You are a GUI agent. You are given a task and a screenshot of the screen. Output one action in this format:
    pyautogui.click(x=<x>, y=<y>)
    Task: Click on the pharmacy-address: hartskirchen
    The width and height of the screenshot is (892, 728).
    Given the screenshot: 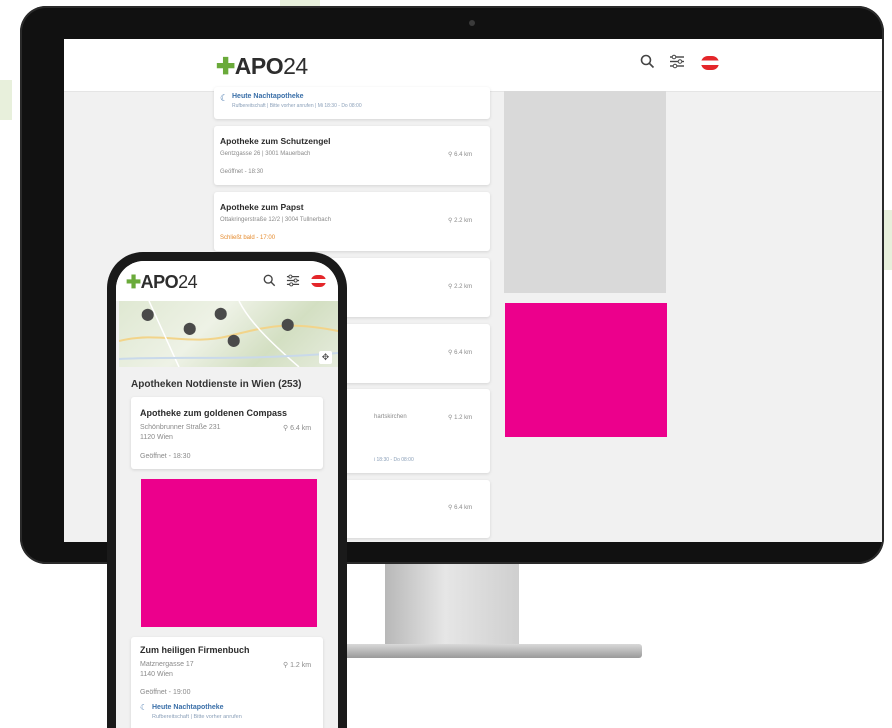 What is the action you would take?
    pyautogui.click(x=390, y=417)
    